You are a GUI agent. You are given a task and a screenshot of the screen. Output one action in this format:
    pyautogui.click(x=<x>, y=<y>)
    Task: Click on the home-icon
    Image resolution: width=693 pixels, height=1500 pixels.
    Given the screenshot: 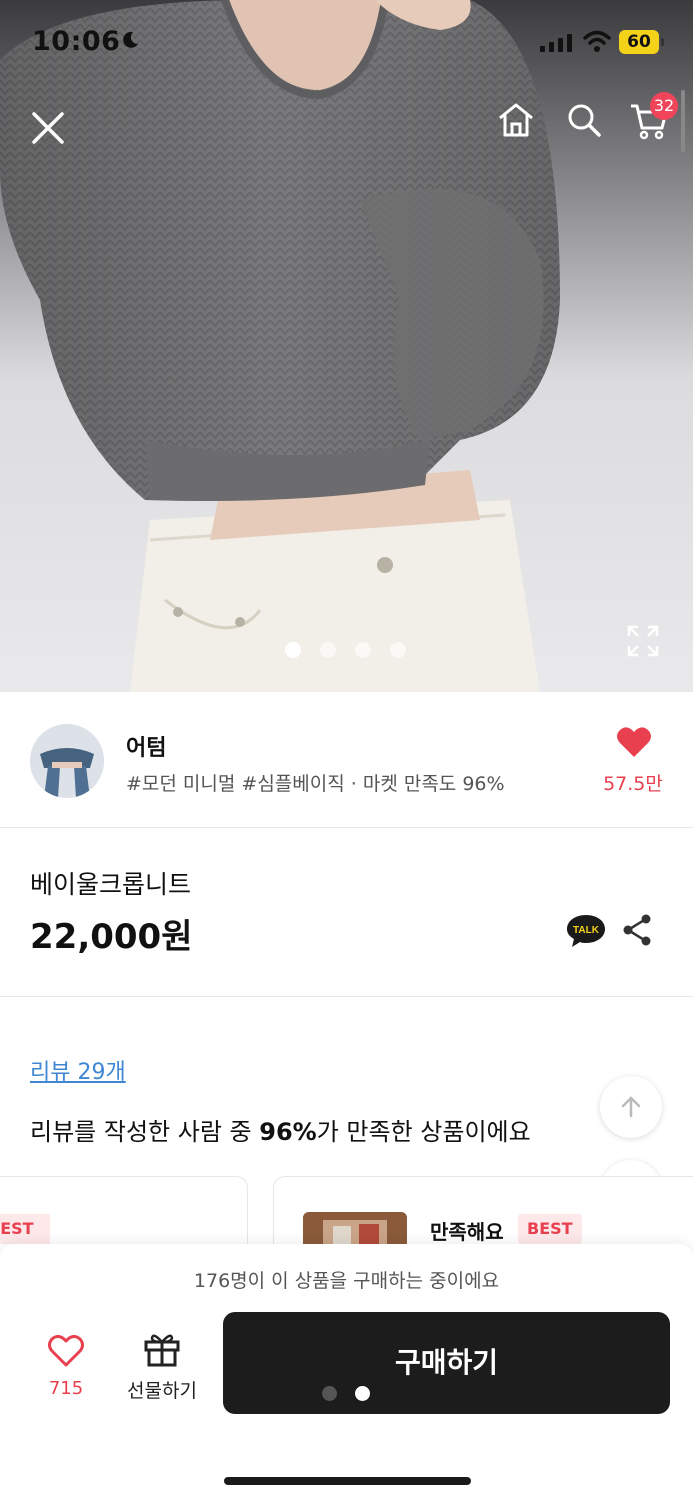 What is the action you would take?
    pyautogui.click(x=516, y=120)
    